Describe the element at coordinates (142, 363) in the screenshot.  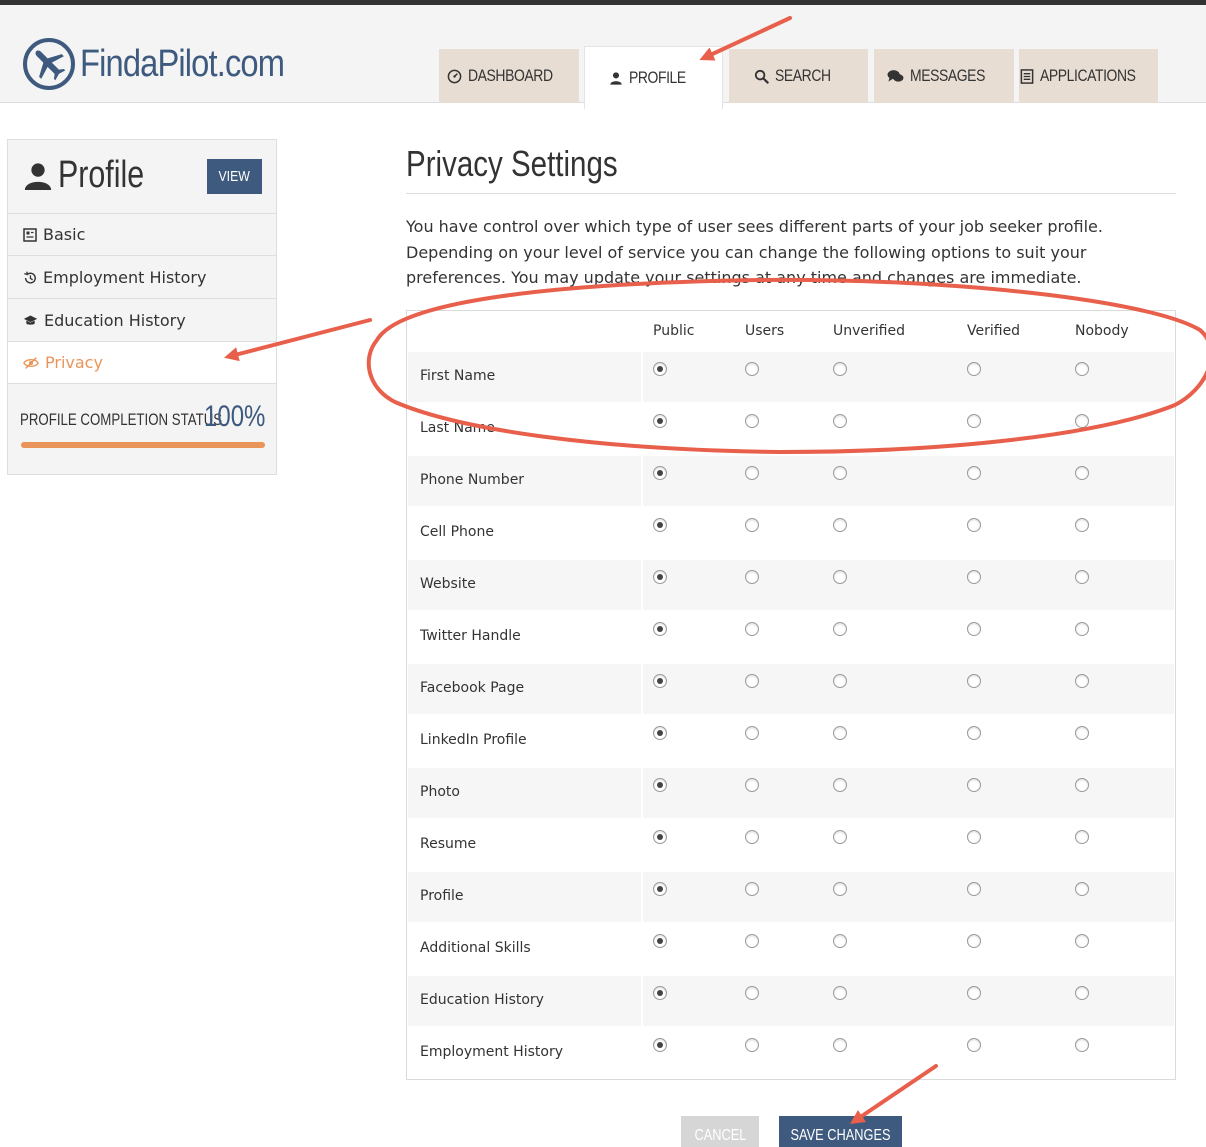
I see `sidebar-item-privacy: Privacy` at that location.